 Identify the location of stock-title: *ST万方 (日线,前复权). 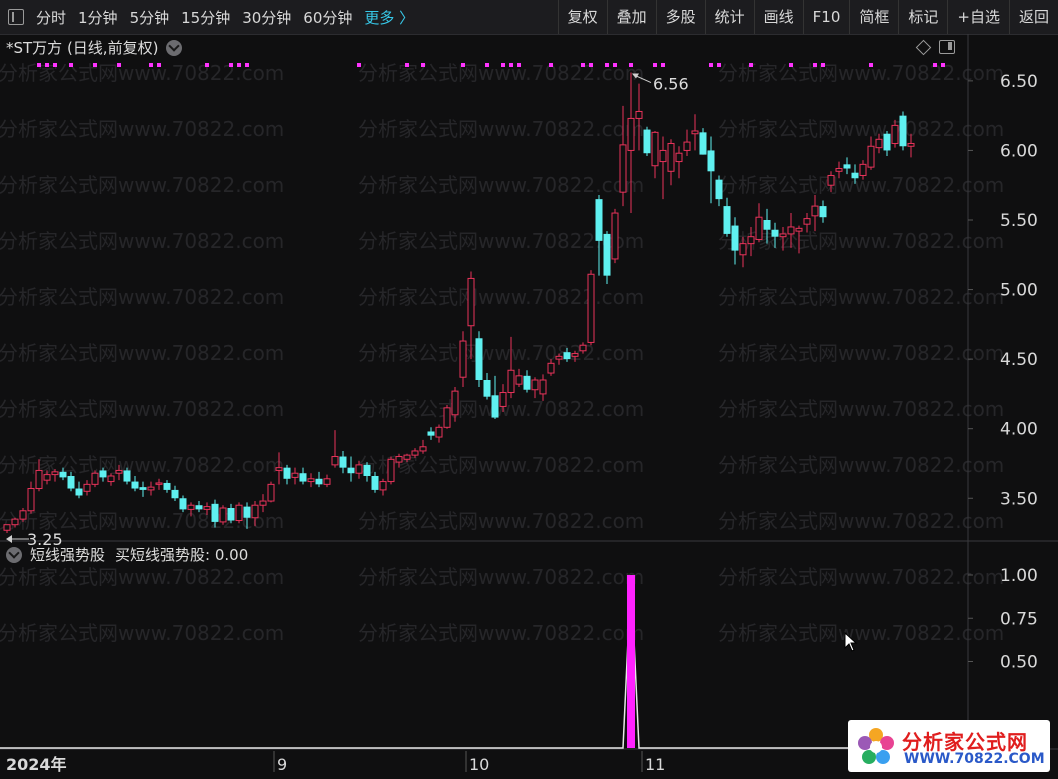
(82, 48).